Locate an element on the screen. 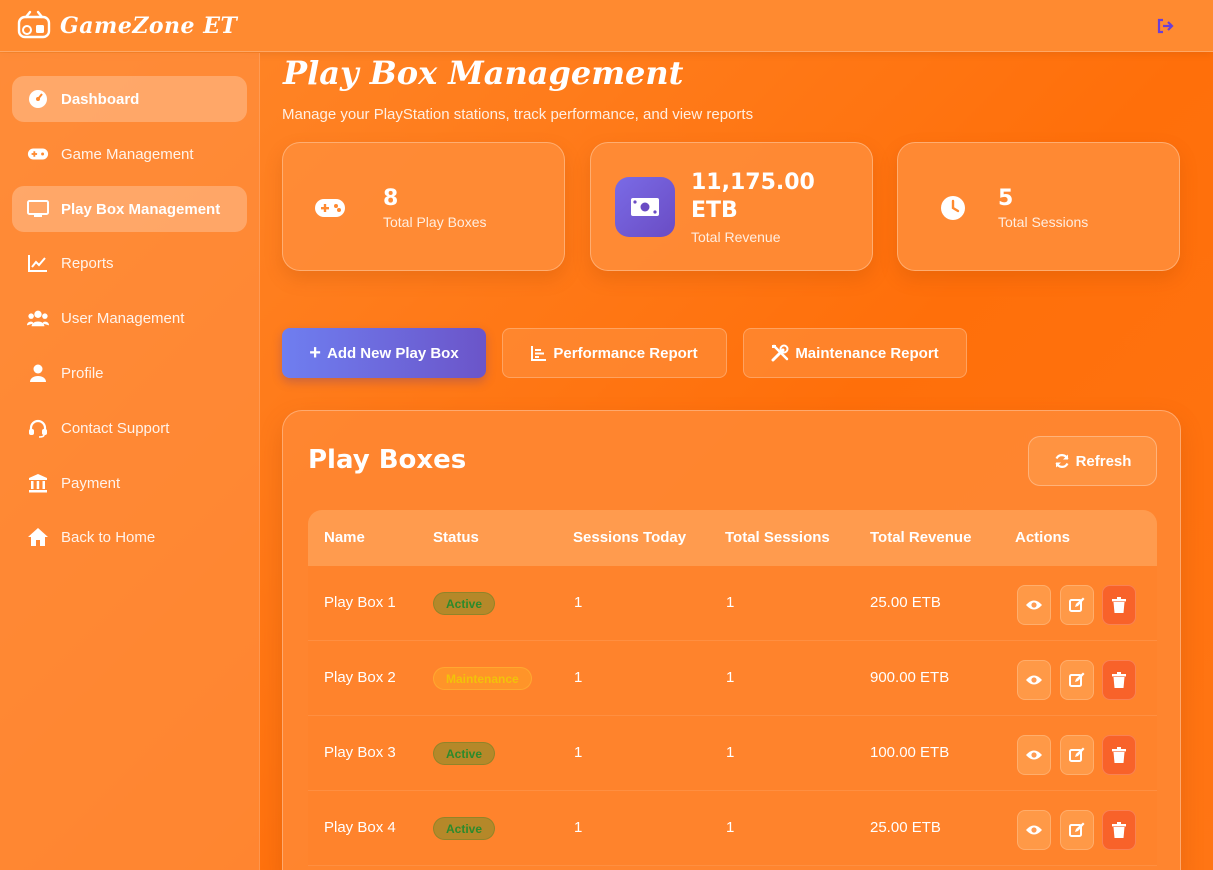 This screenshot has height=870, width=1213. sidebar-item-game-management: Game Management is located at coordinates (129, 154).